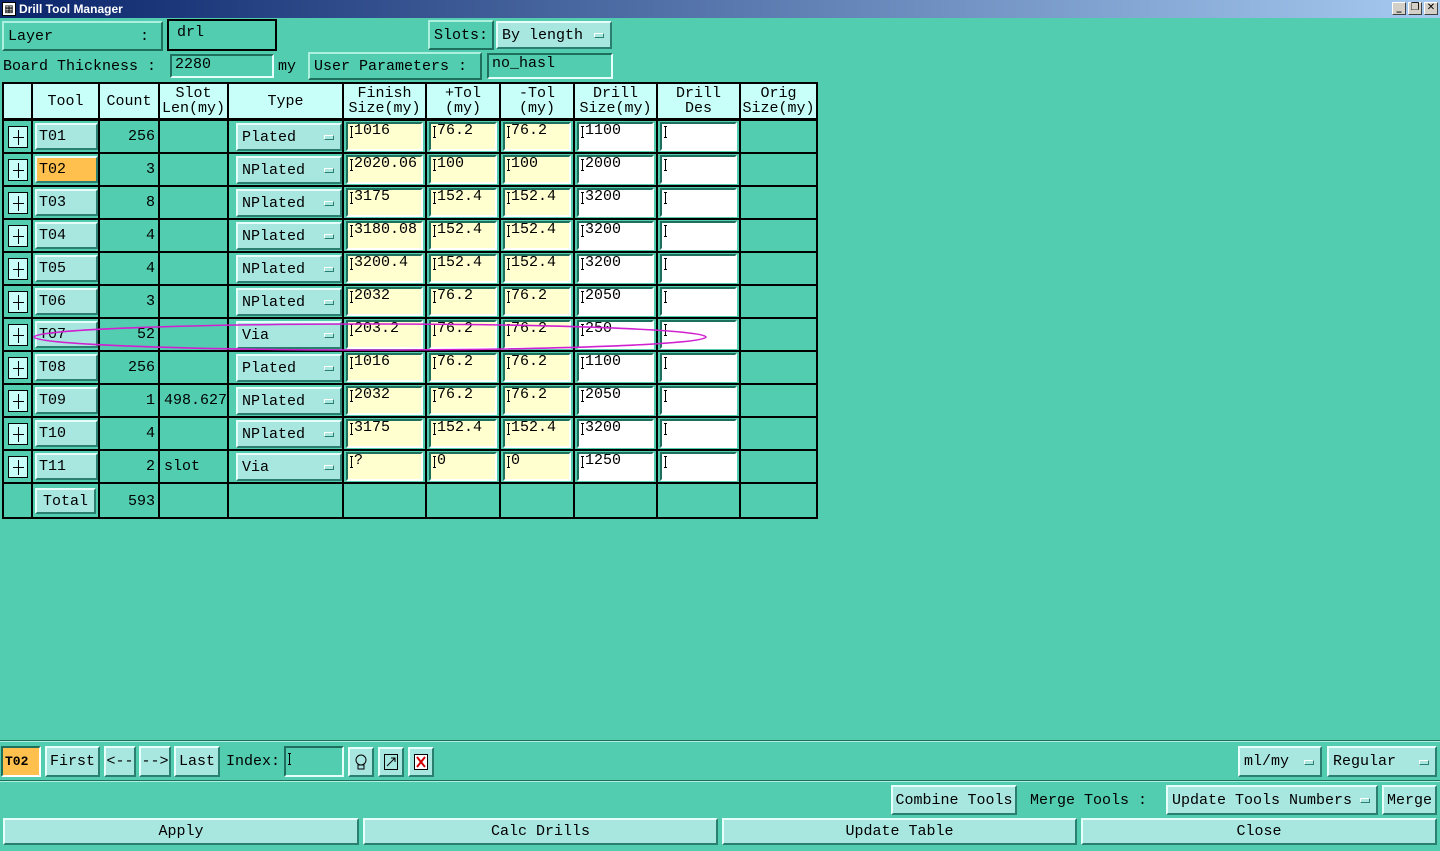 The width and height of the screenshot is (1440, 851). What do you see at coordinates (554, 35) in the screenshot?
I see `slots-select: By length` at bounding box center [554, 35].